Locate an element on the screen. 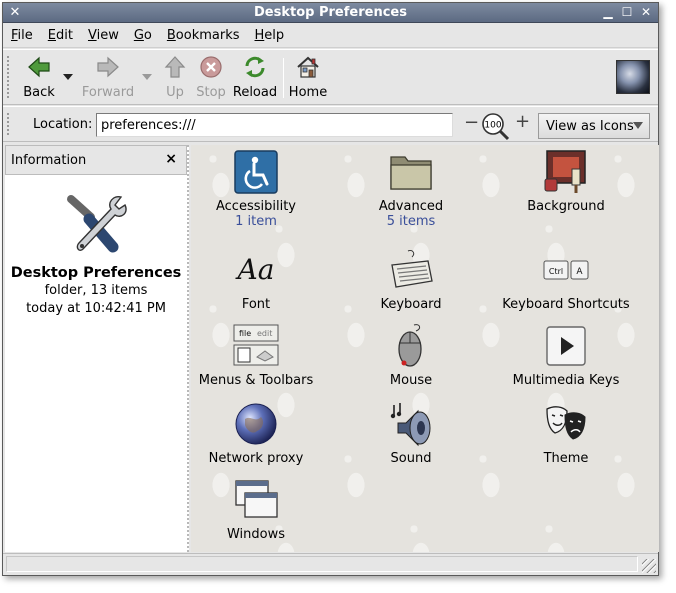  reload-button: Reload is located at coordinates (255, 77).